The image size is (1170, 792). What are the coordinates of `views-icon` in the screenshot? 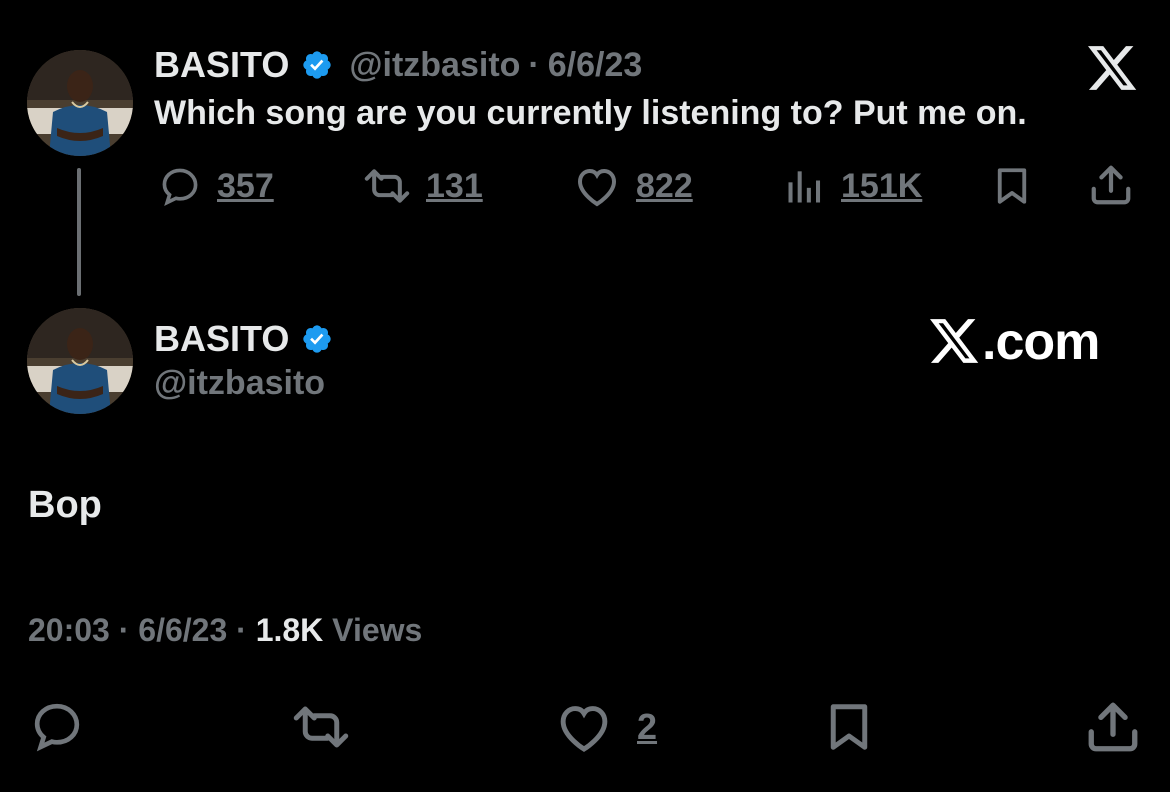 It's located at (805, 186).